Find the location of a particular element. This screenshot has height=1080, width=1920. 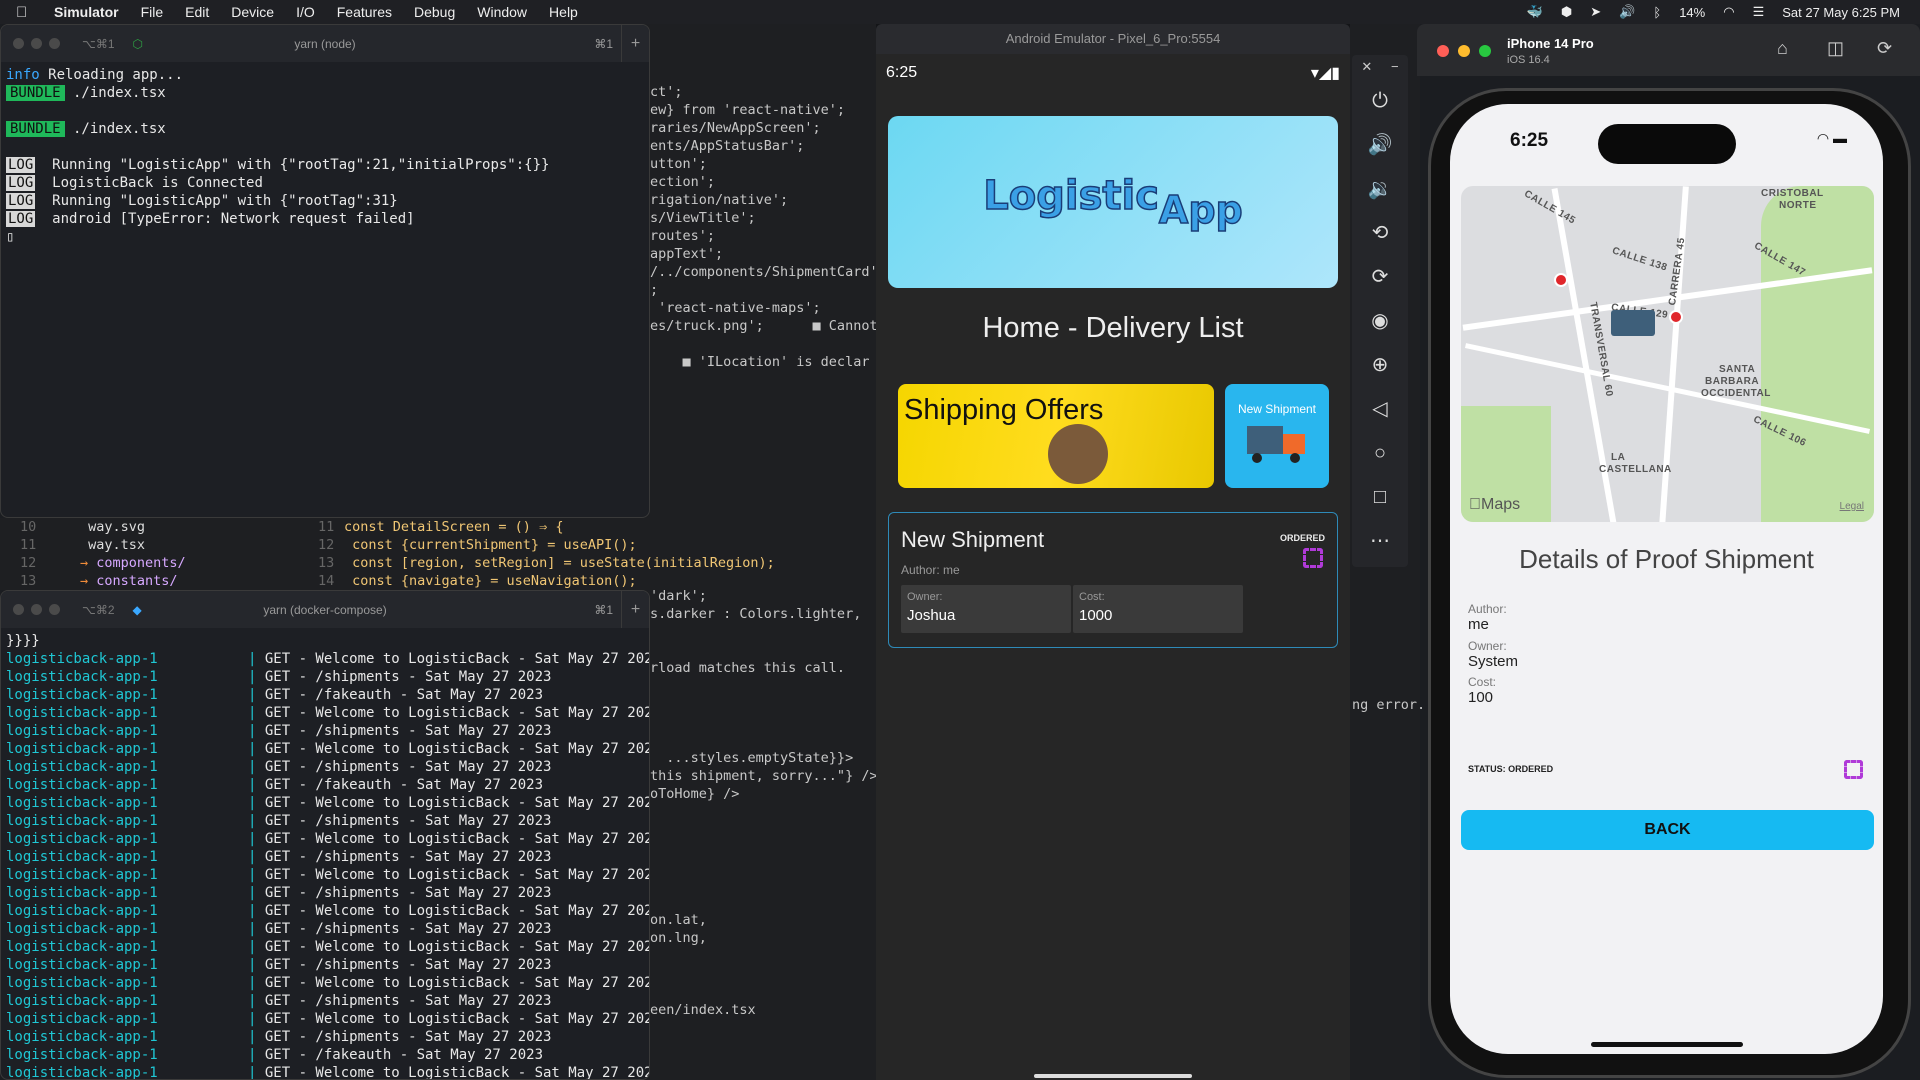

code-line: ct'; is located at coordinates (666, 92).